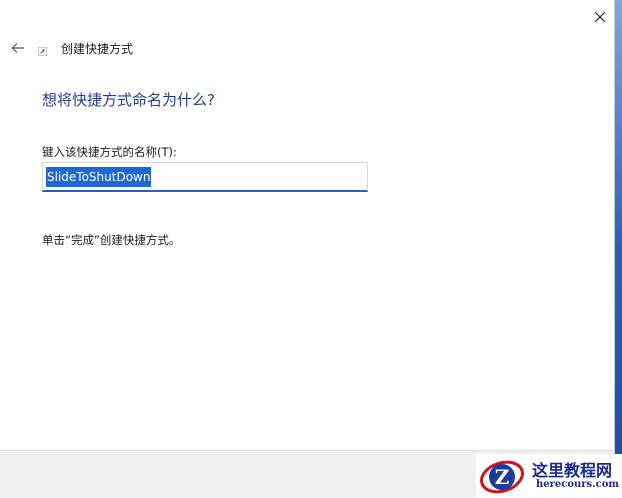  I want to click on watermark-title: 这里教程网, so click(572, 470).